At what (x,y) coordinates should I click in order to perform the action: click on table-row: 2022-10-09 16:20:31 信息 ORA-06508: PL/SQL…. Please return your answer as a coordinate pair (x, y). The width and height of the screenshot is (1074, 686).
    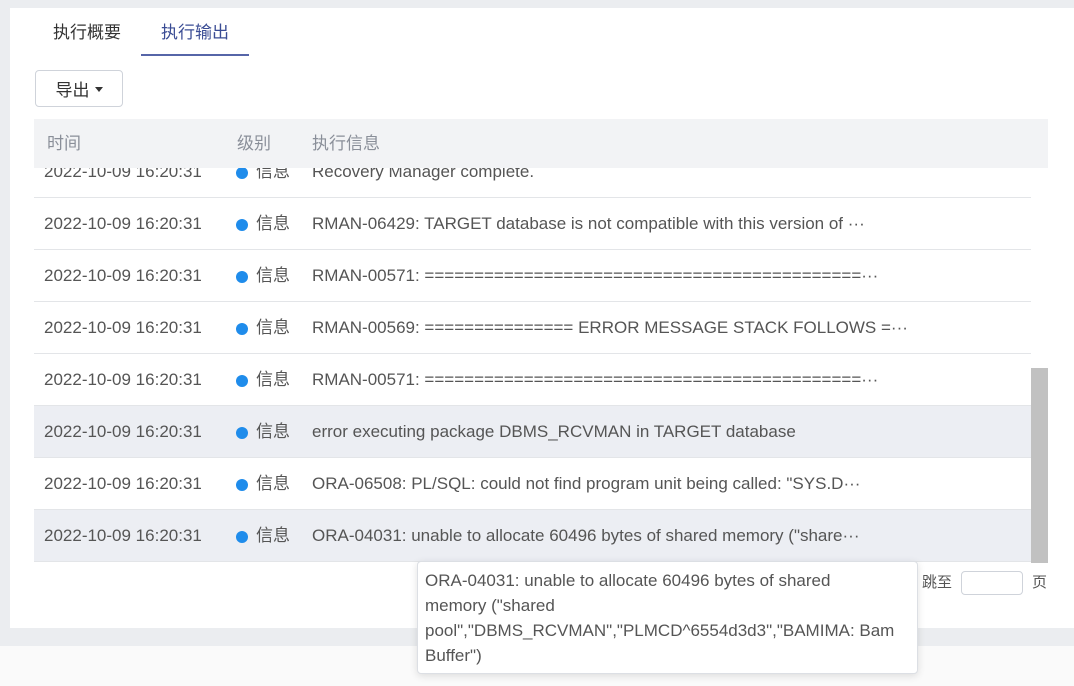
    Looking at the image, I should click on (532, 484).